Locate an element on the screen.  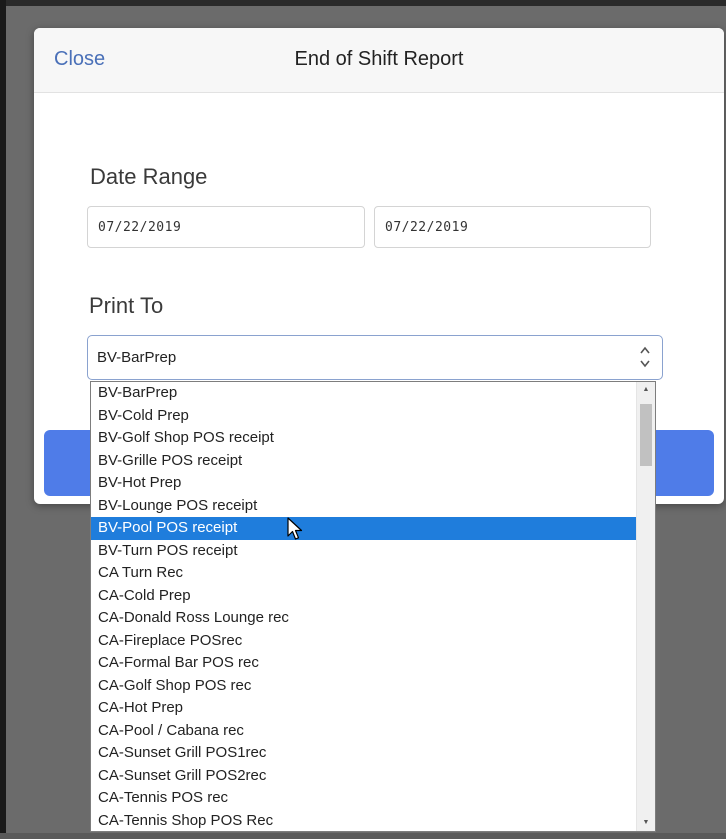
dropdown-option: CA-Donald Ross Lounge rec is located at coordinates (364, 618).